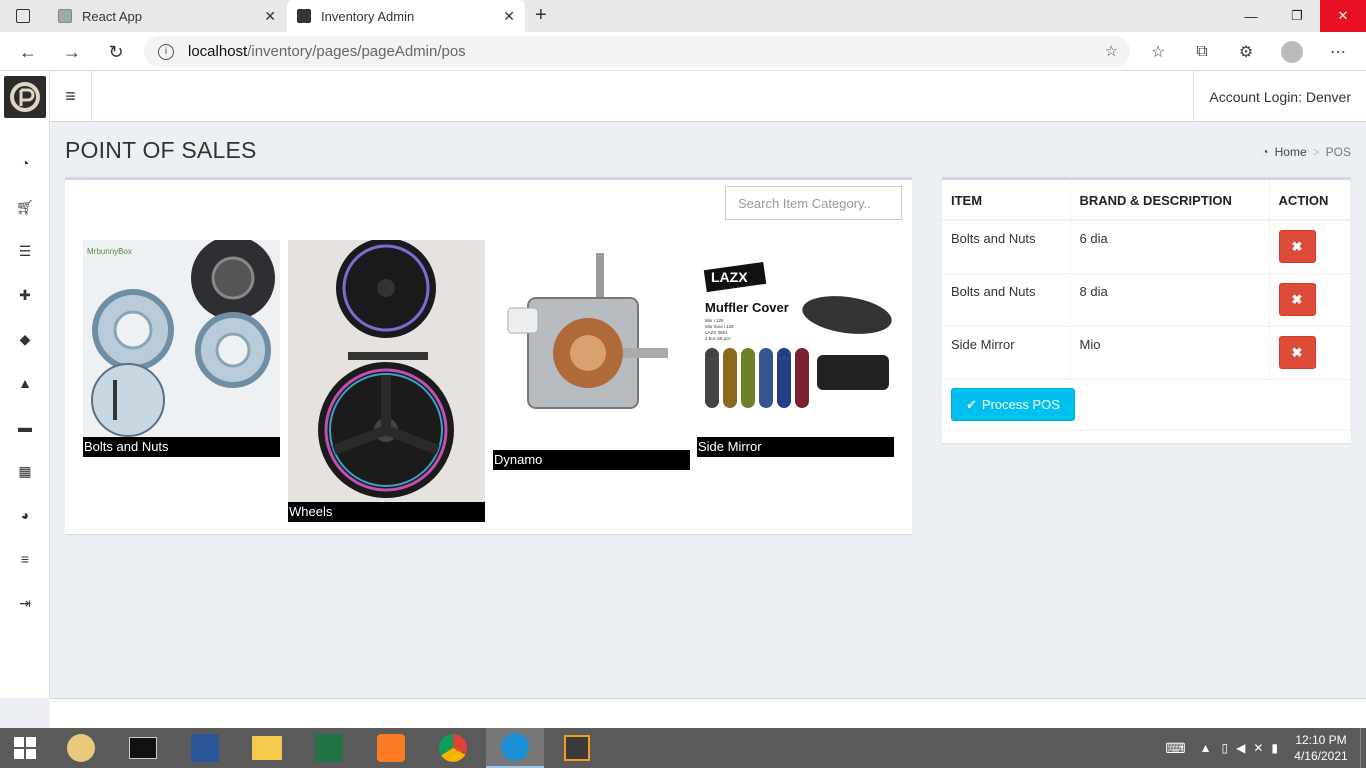  I want to click on word-icon, so click(205, 748).